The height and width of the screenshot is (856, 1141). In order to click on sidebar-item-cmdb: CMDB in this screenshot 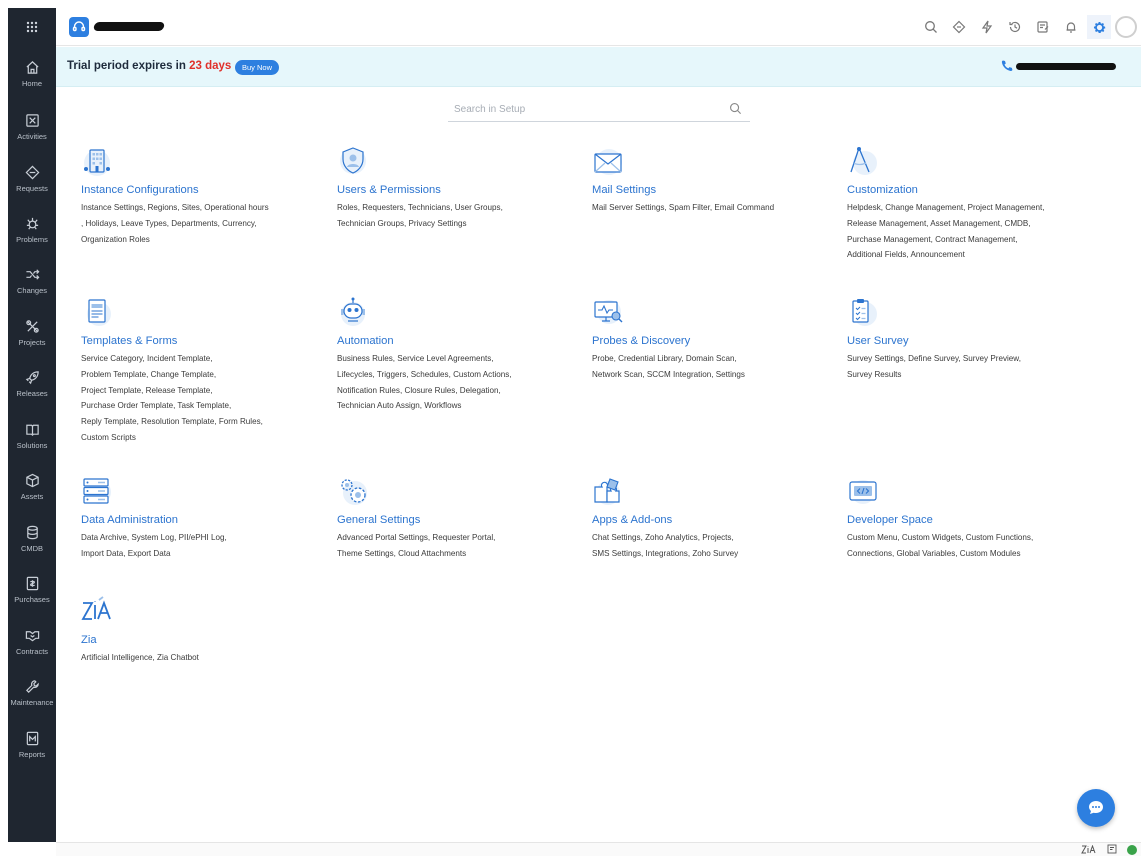, I will do `click(32, 539)`.